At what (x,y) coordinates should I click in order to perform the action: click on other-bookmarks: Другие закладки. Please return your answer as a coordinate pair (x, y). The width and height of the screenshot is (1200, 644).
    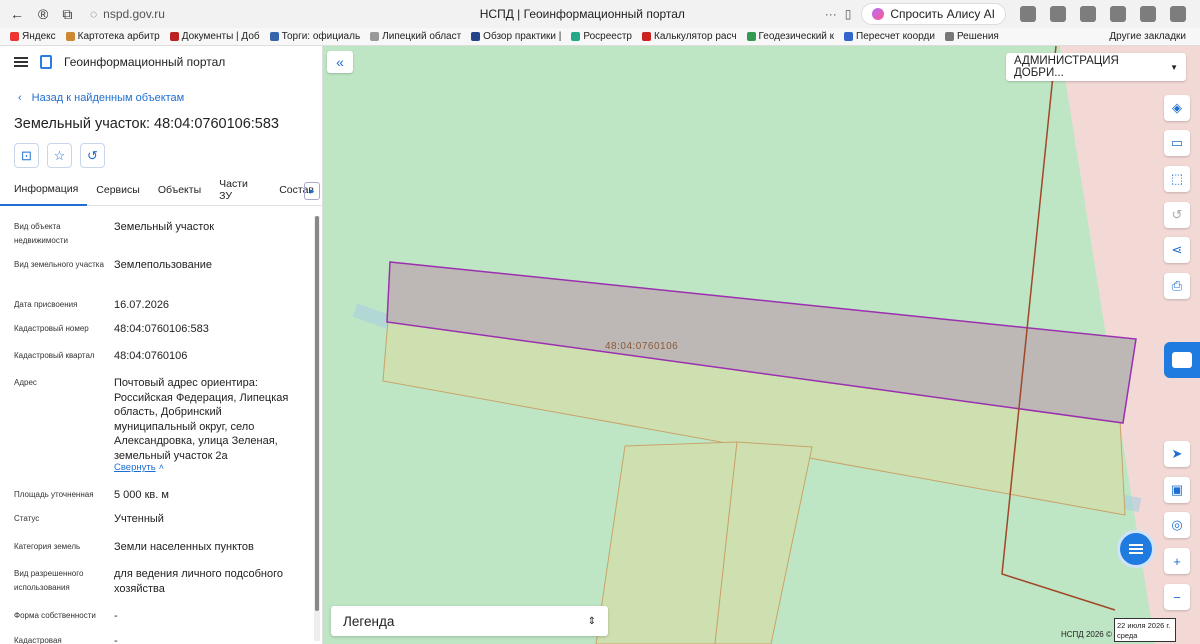
    Looking at the image, I should click on (1147, 36).